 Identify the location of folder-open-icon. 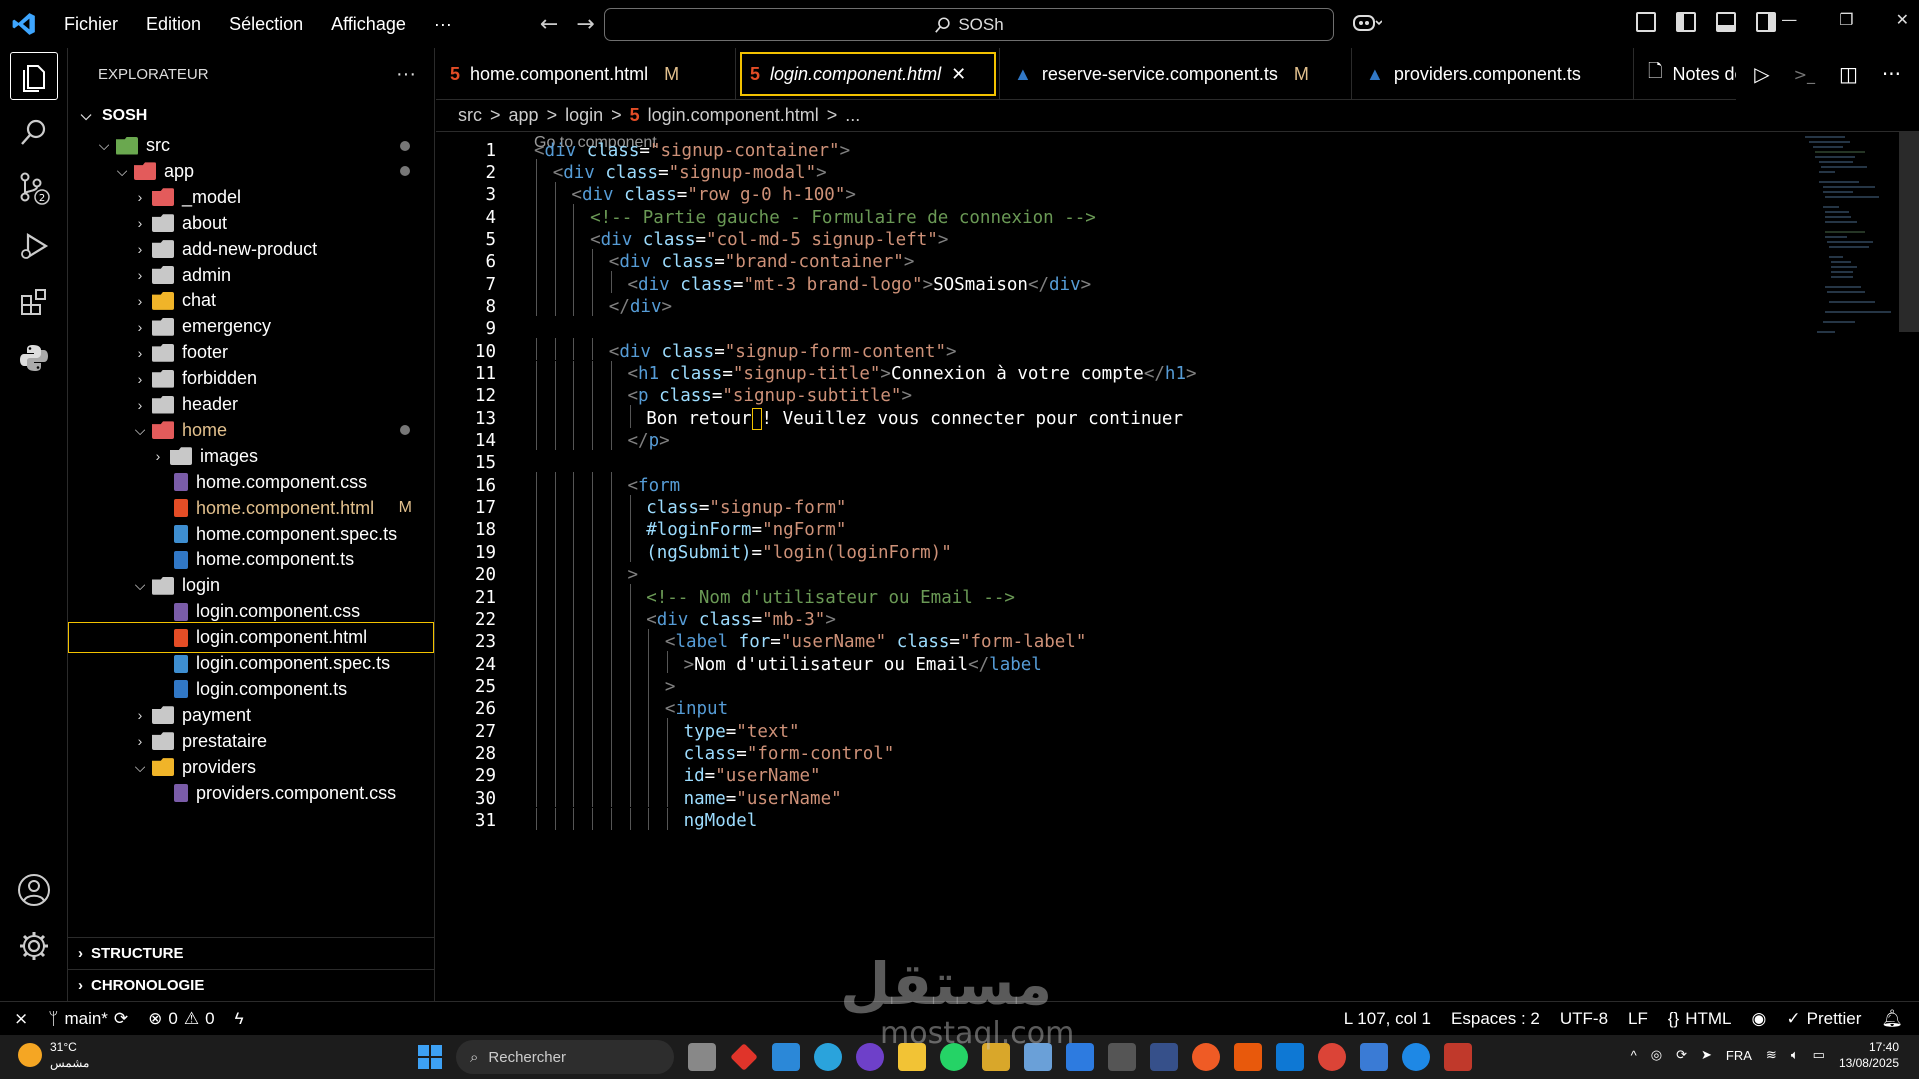
(145, 171).